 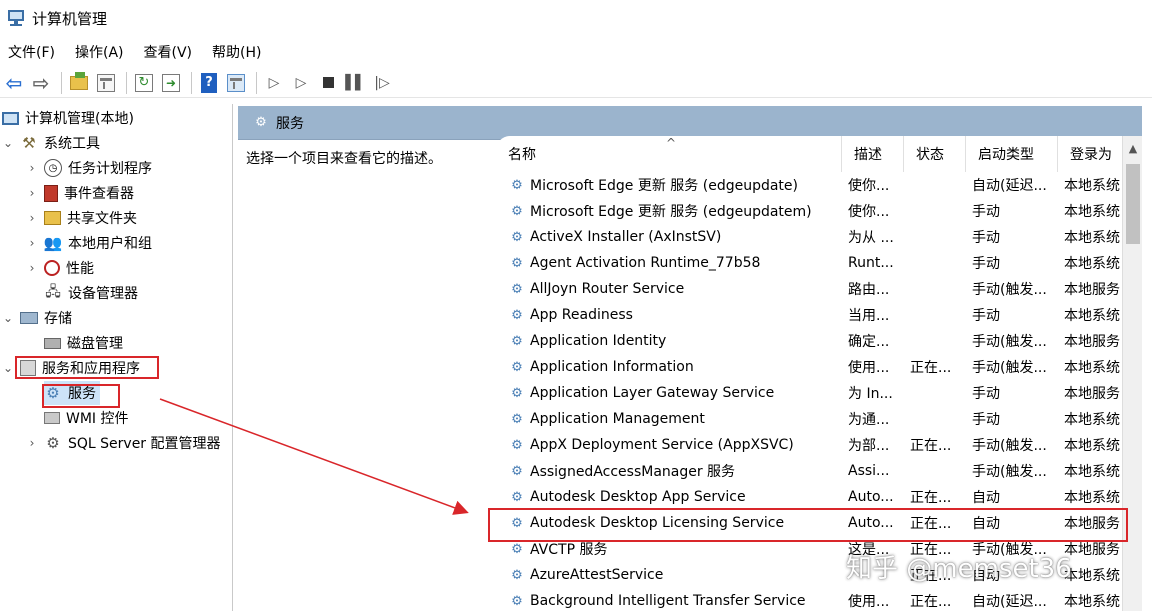 I want to click on tree-item-local-users: › 👥 本地用户和组, so click(x=89, y=243).